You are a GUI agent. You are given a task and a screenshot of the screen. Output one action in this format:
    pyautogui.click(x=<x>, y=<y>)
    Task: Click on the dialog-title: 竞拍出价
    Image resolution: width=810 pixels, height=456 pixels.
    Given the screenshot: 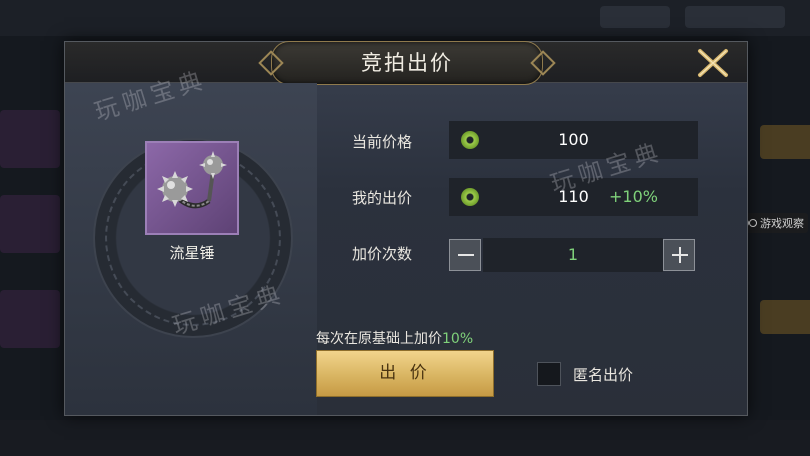 What is the action you would take?
    pyautogui.click(x=407, y=63)
    